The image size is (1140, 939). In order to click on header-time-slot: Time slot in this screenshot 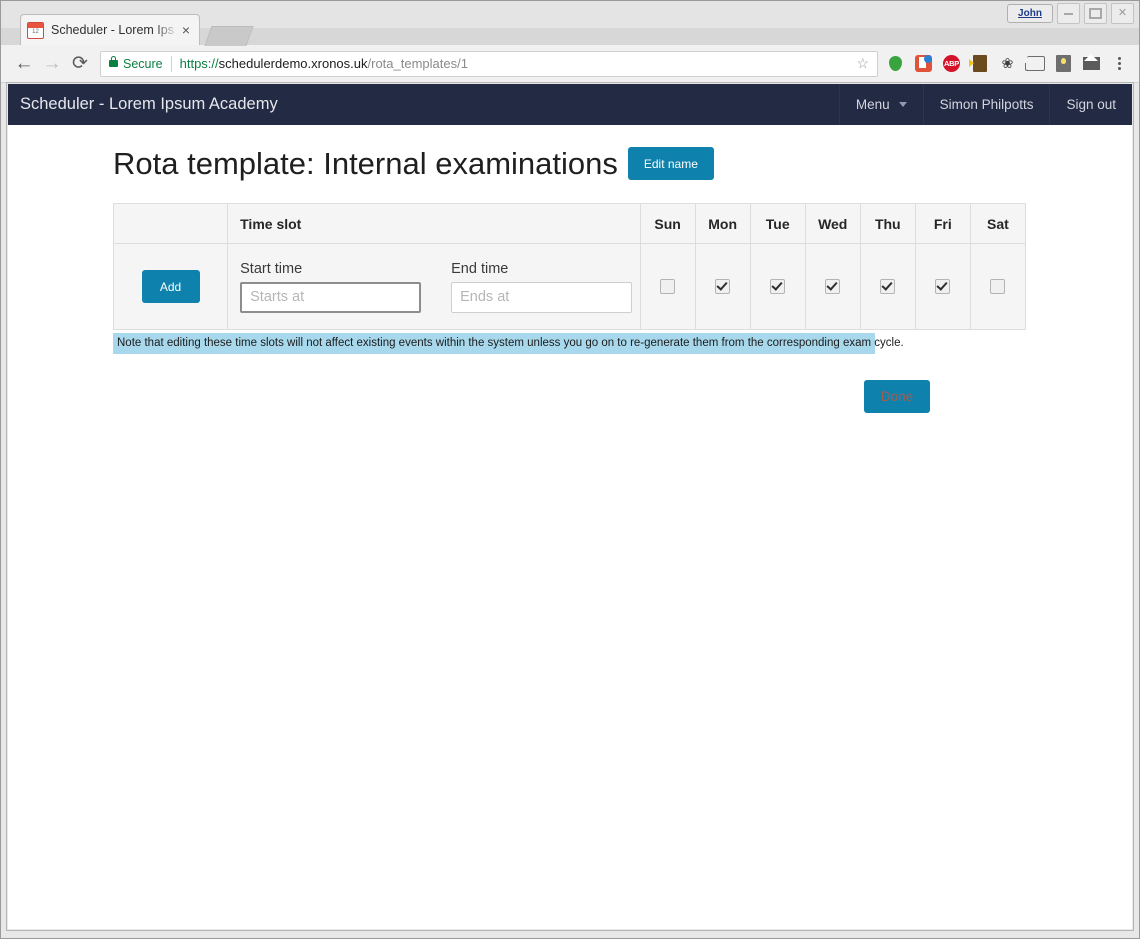, I will do `click(434, 224)`.